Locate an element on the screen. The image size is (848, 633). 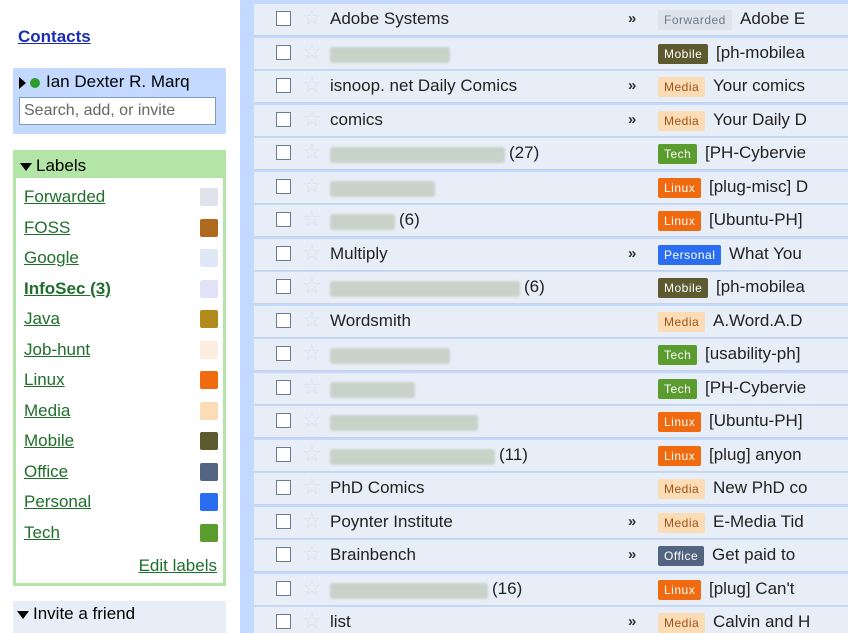
label-name: Job-hunt is located at coordinates (57, 349).